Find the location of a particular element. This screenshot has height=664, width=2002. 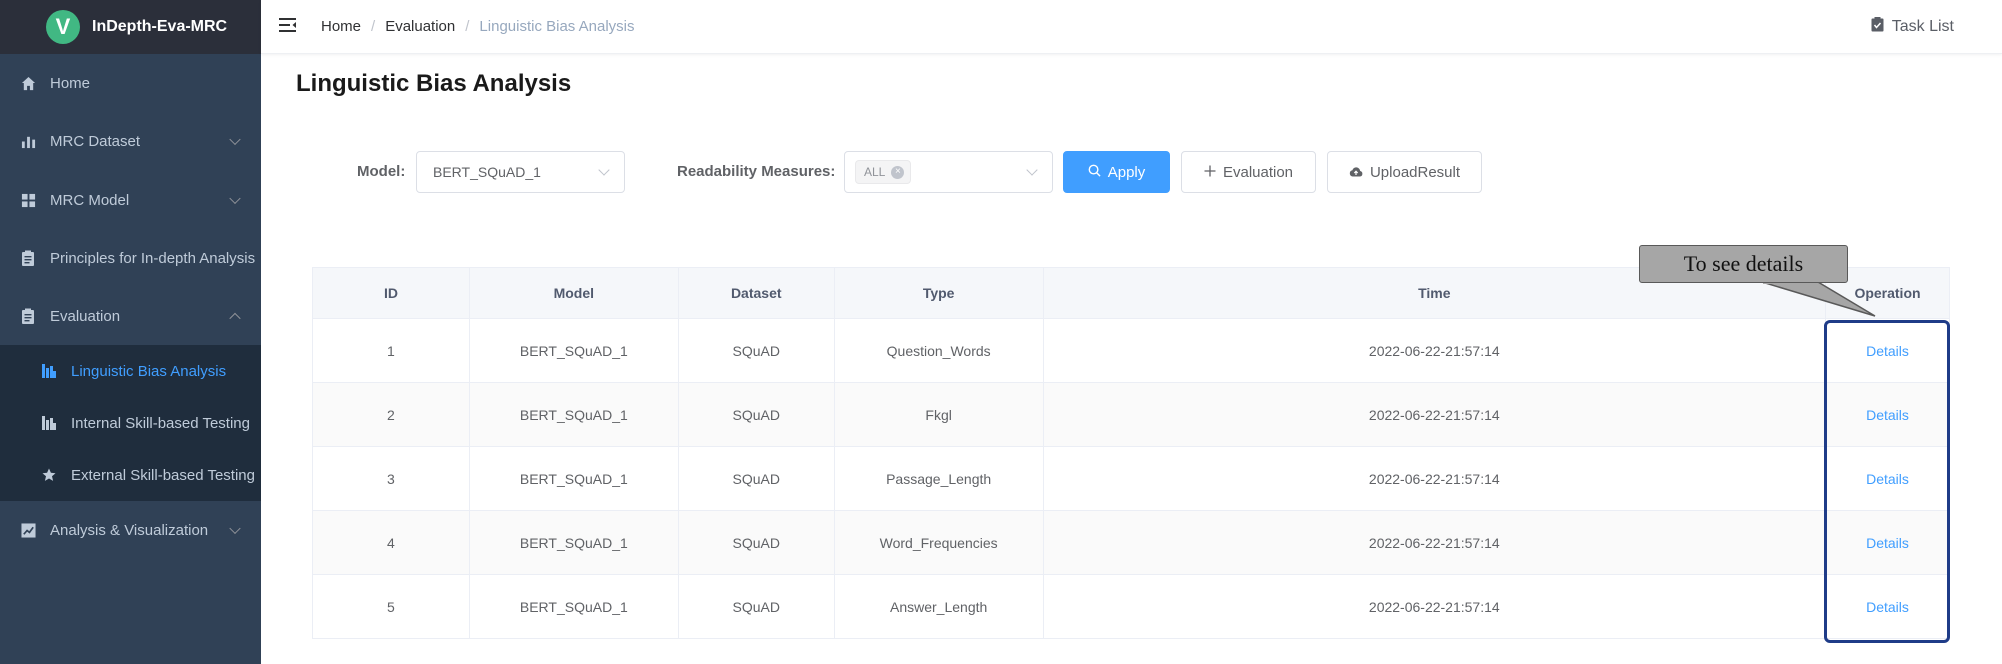

column-header-id: ID is located at coordinates (391, 293).